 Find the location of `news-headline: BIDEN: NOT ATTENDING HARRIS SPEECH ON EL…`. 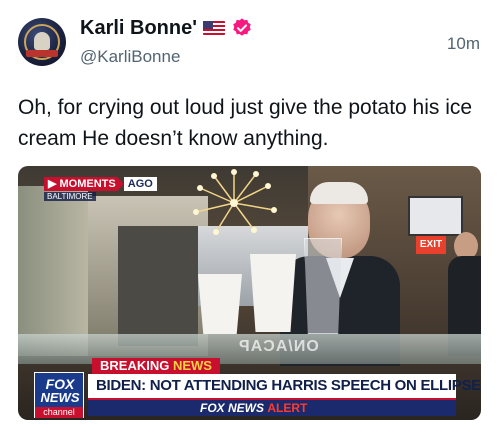

news-headline: BIDEN: NOT ATTENDING HARRIS SPEECH ON EL… is located at coordinates (288, 385).